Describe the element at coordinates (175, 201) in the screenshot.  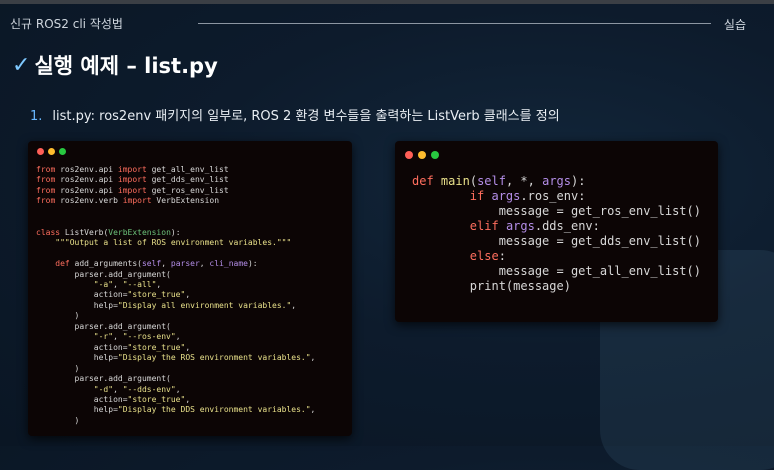
I see `code-line: from ros2env.verb import VerbExtension` at that location.